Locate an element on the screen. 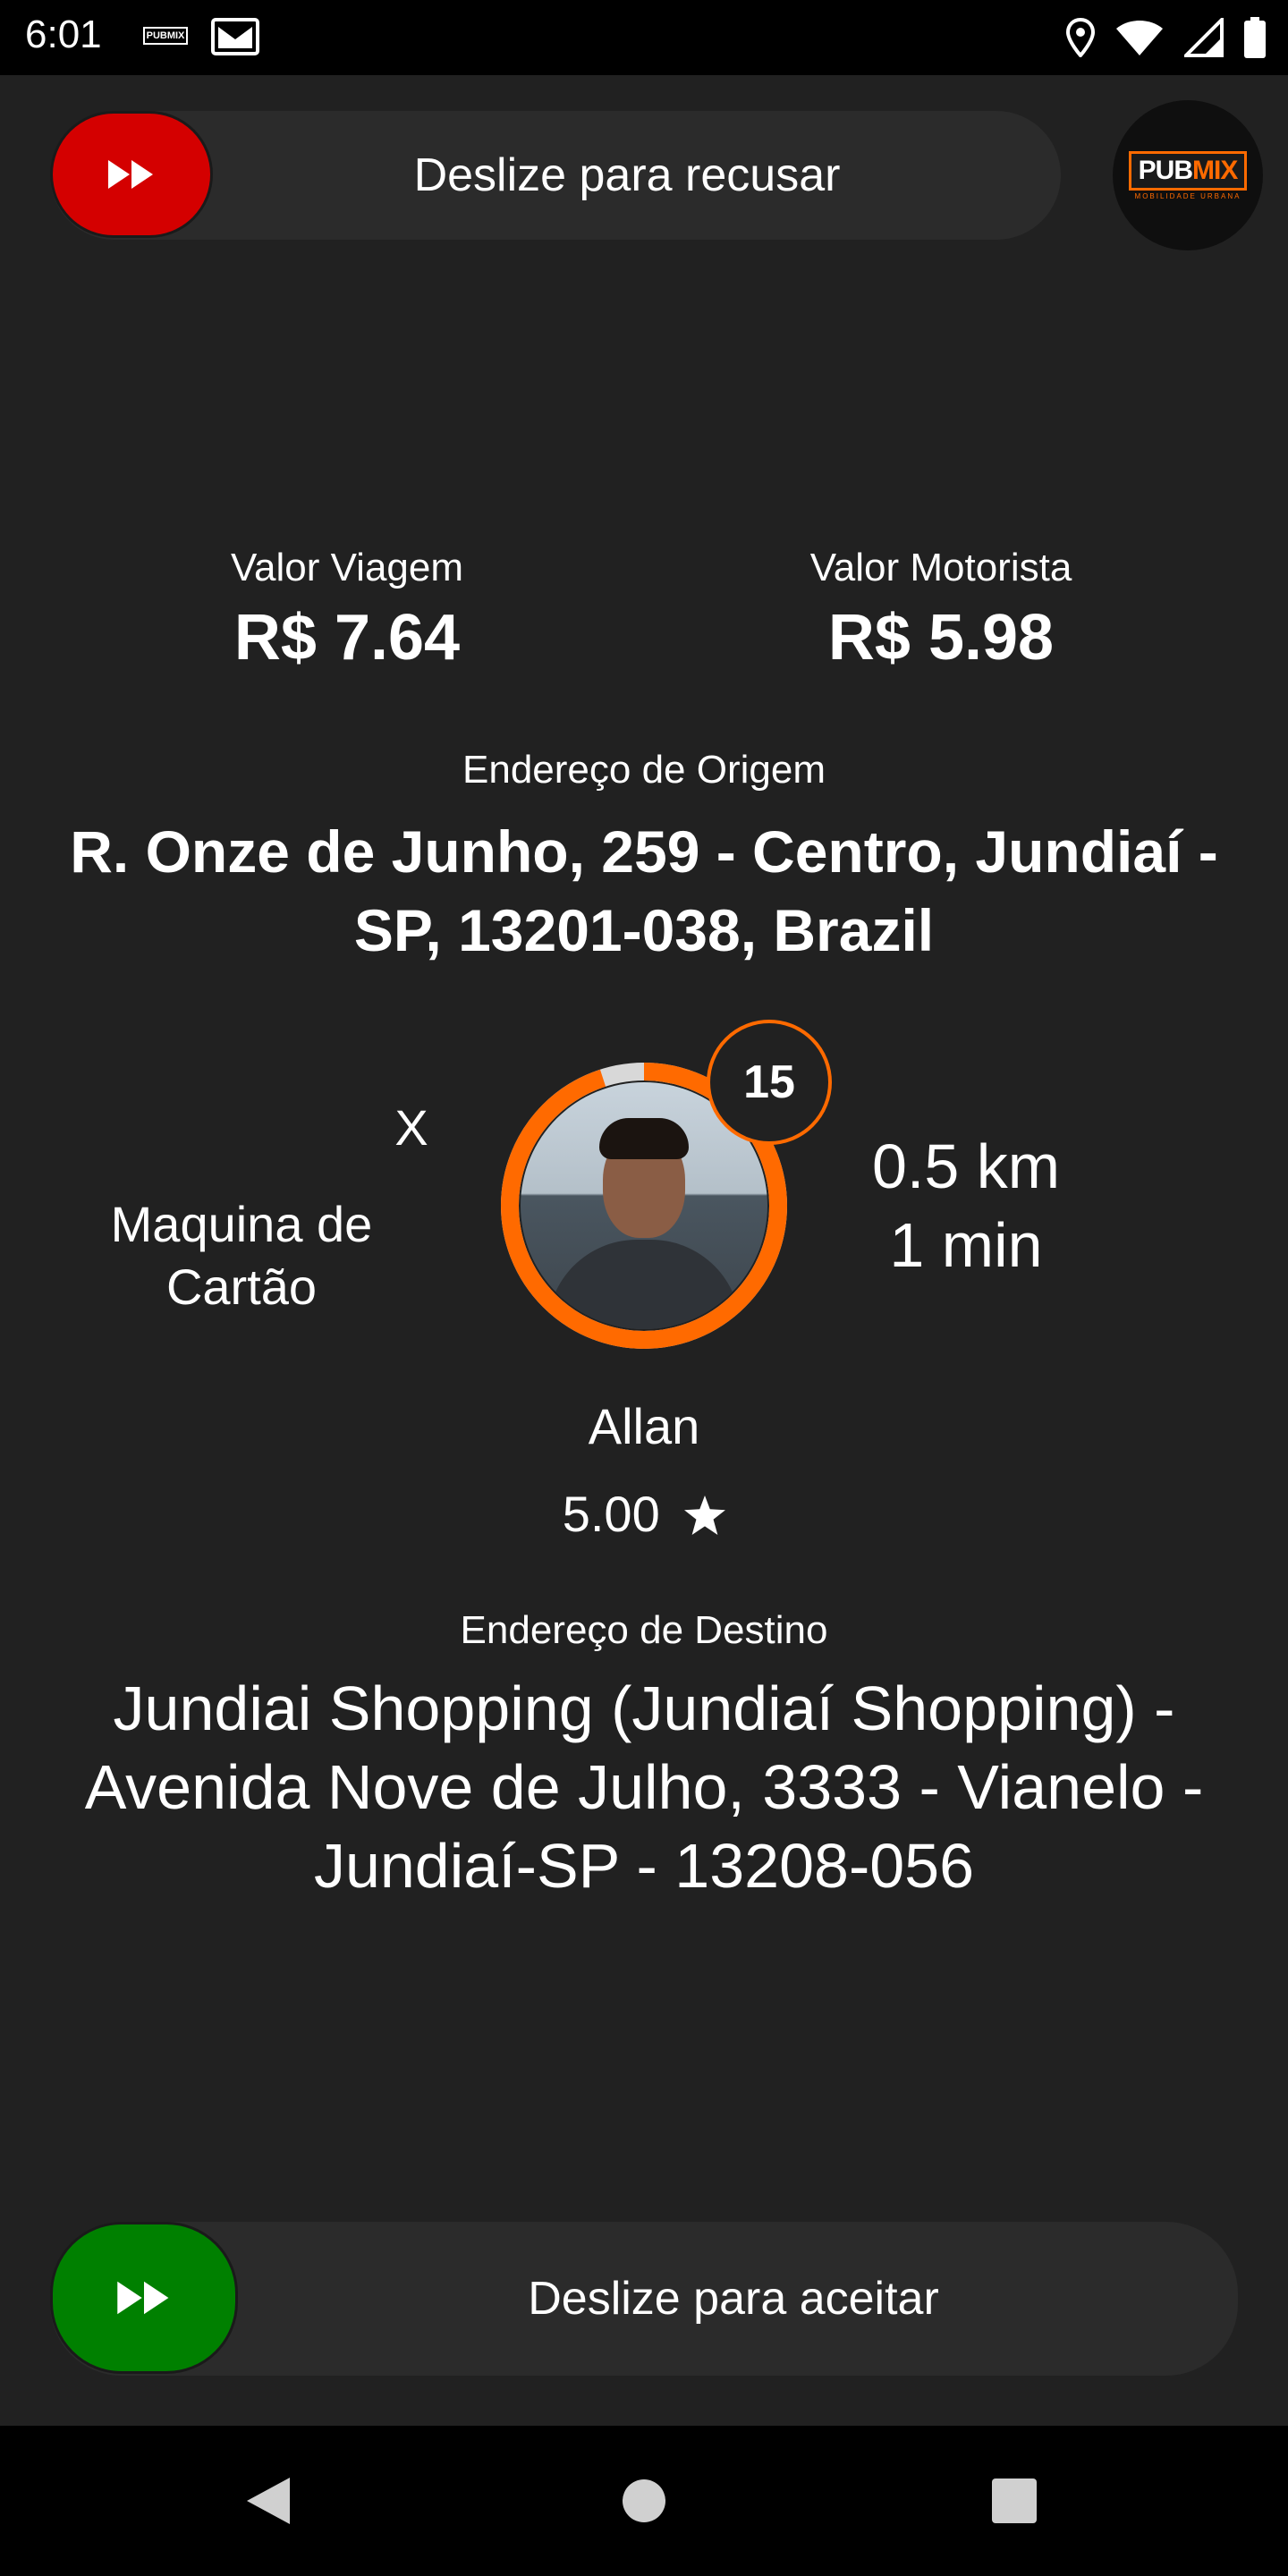  reject-slider-label: Deslize para recusar is located at coordinates (627, 175).